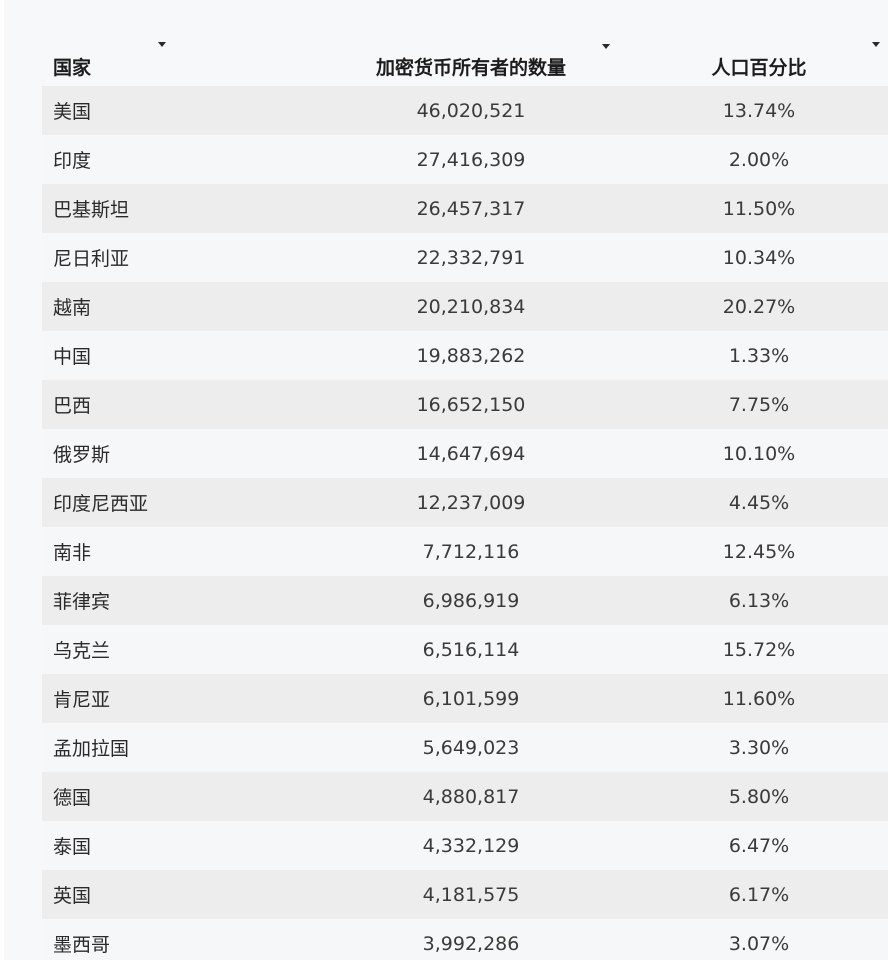 The image size is (888, 960). I want to click on percent-cell: 7.75%, so click(759, 404).